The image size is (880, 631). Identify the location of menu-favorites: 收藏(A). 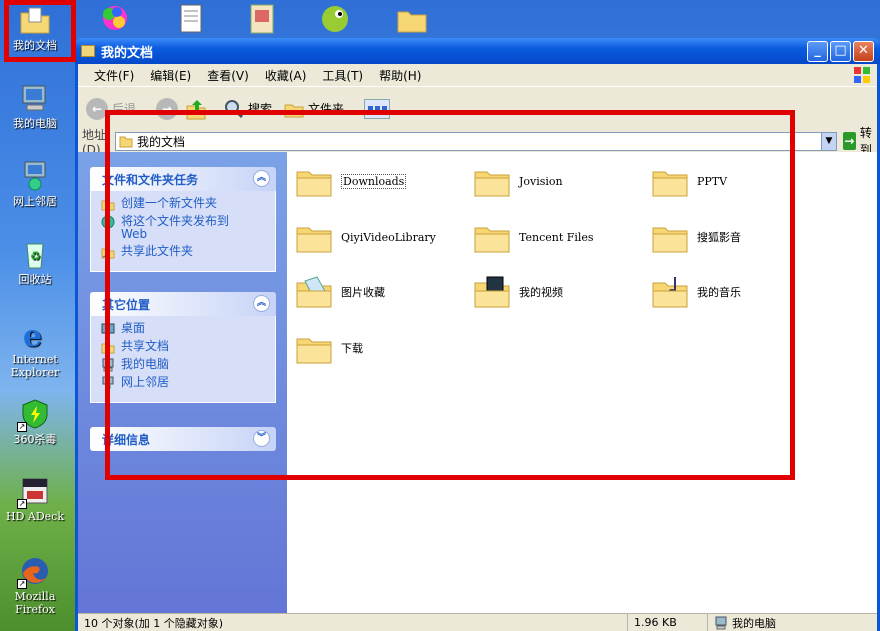
(286, 75).